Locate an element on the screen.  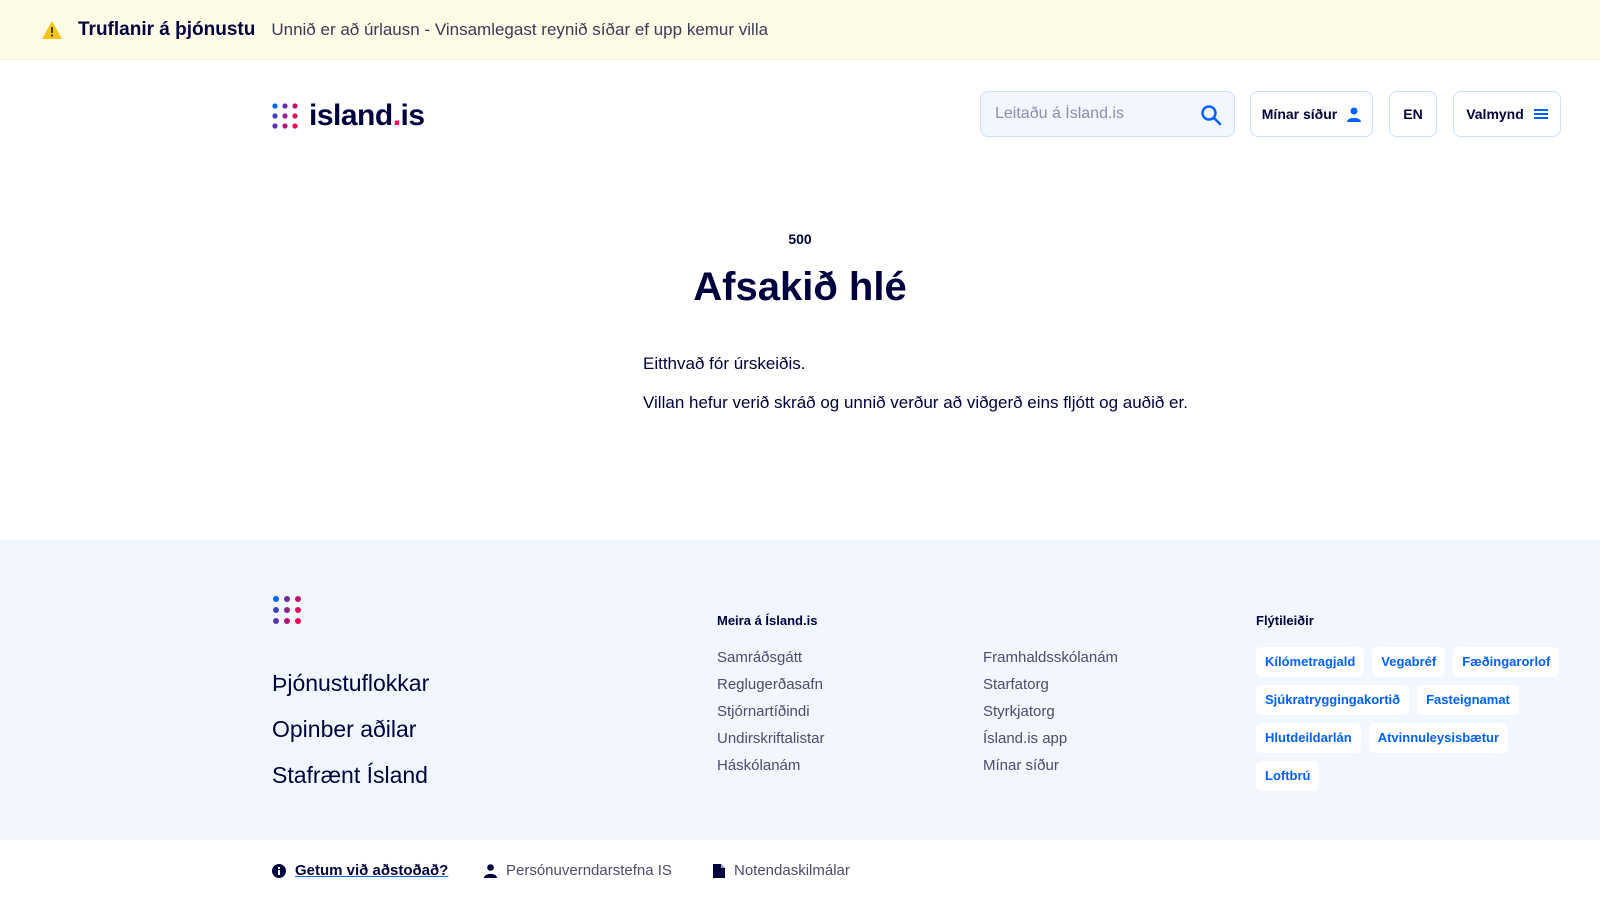
logo-text: island.is is located at coordinates (367, 115).